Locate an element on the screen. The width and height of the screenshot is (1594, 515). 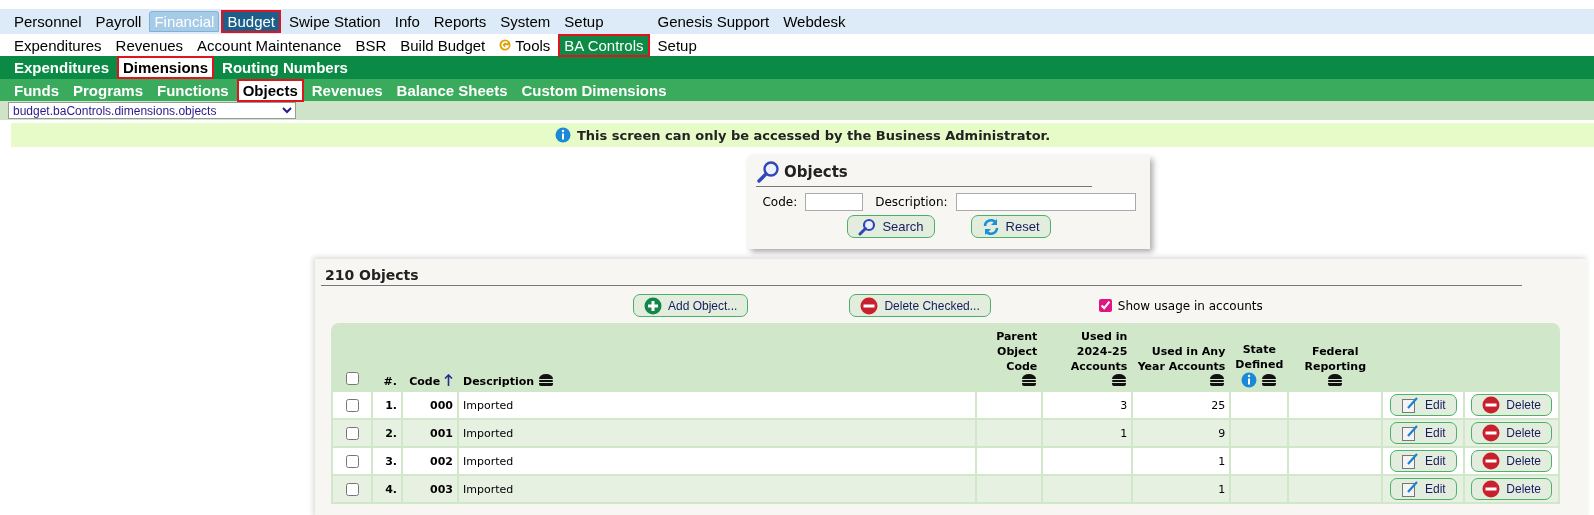
menu-item: BSR is located at coordinates (371, 45).